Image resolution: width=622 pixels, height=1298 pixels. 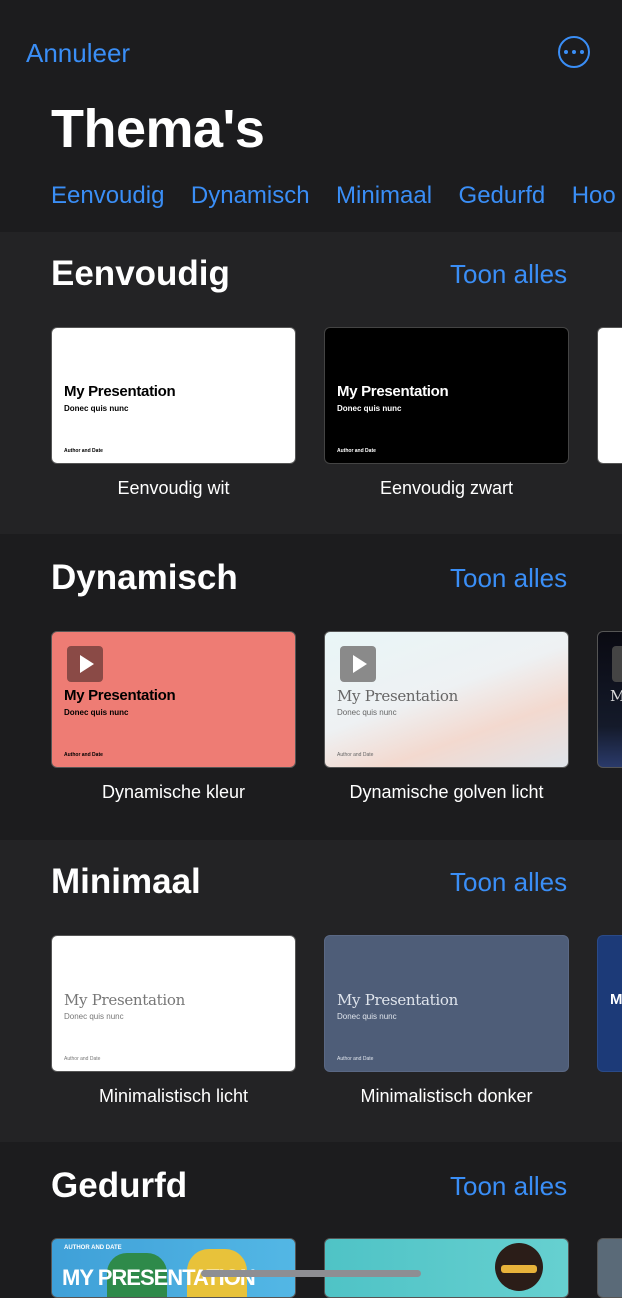 I want to click on top-bar: Annuleer, so click(x=311, y=42).